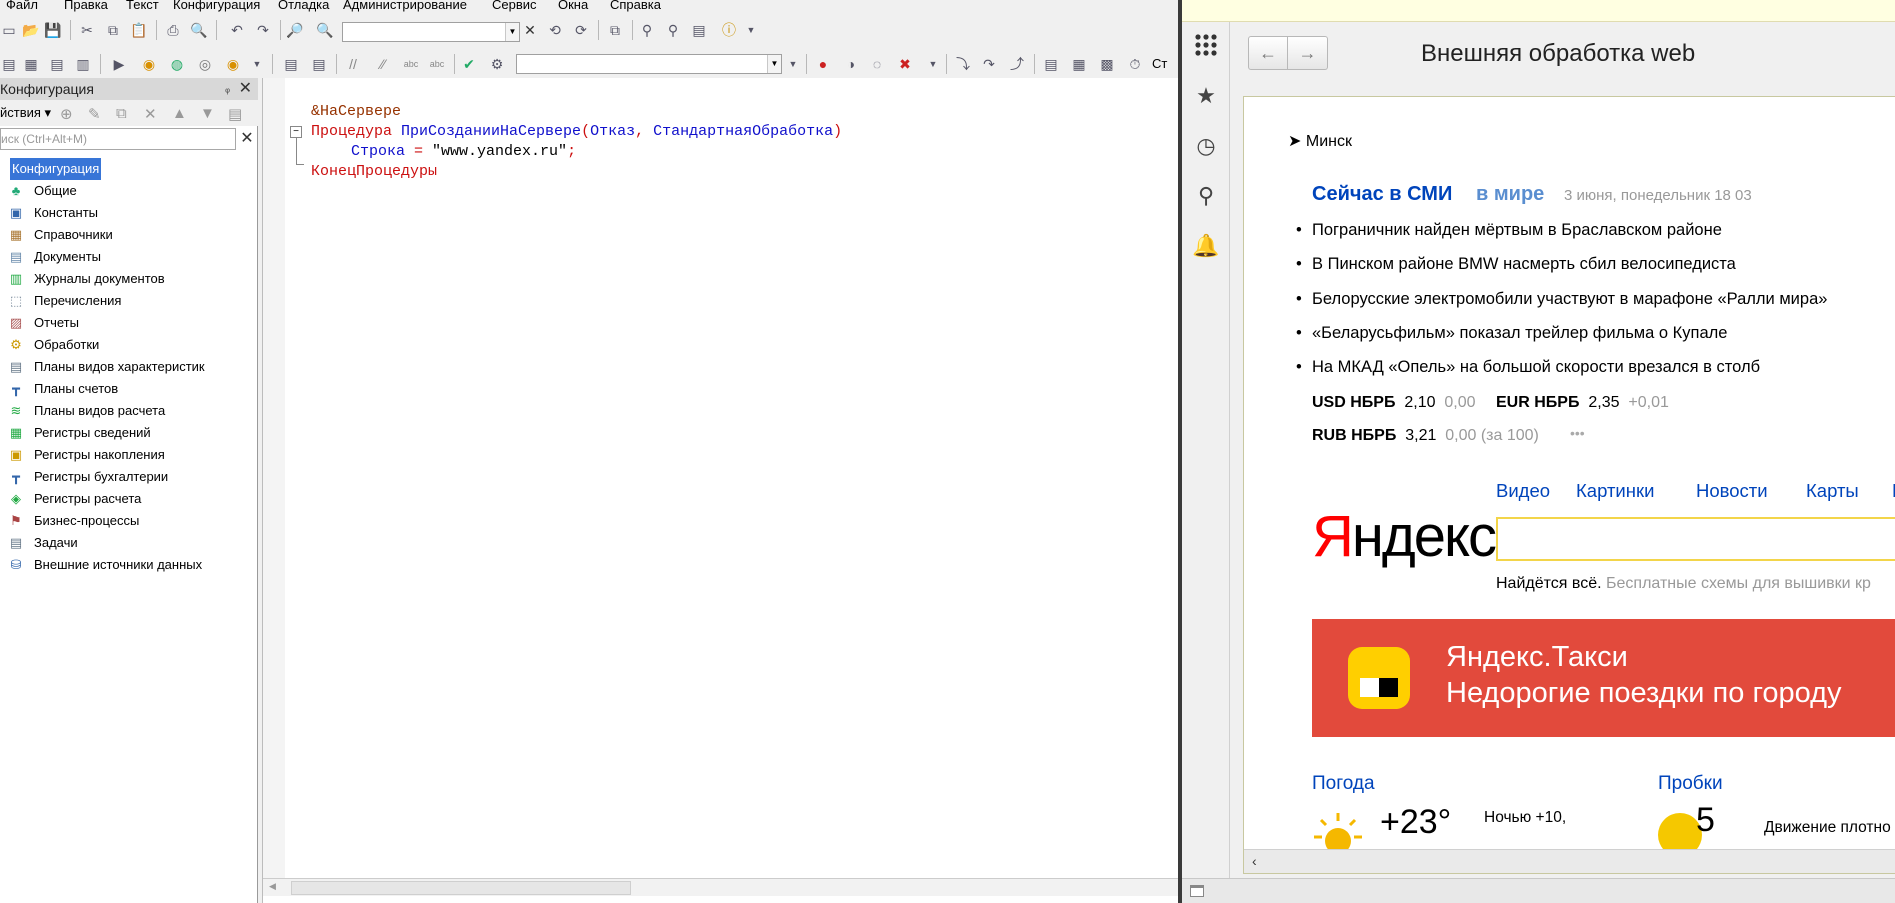 Image resolution: width=1895 pixels, height=903 pixels. What do you see at coordinates (129, 191) in the screenshot?
I see `tree-item-common: ♣ Общие` at bounding box center [129, 191].